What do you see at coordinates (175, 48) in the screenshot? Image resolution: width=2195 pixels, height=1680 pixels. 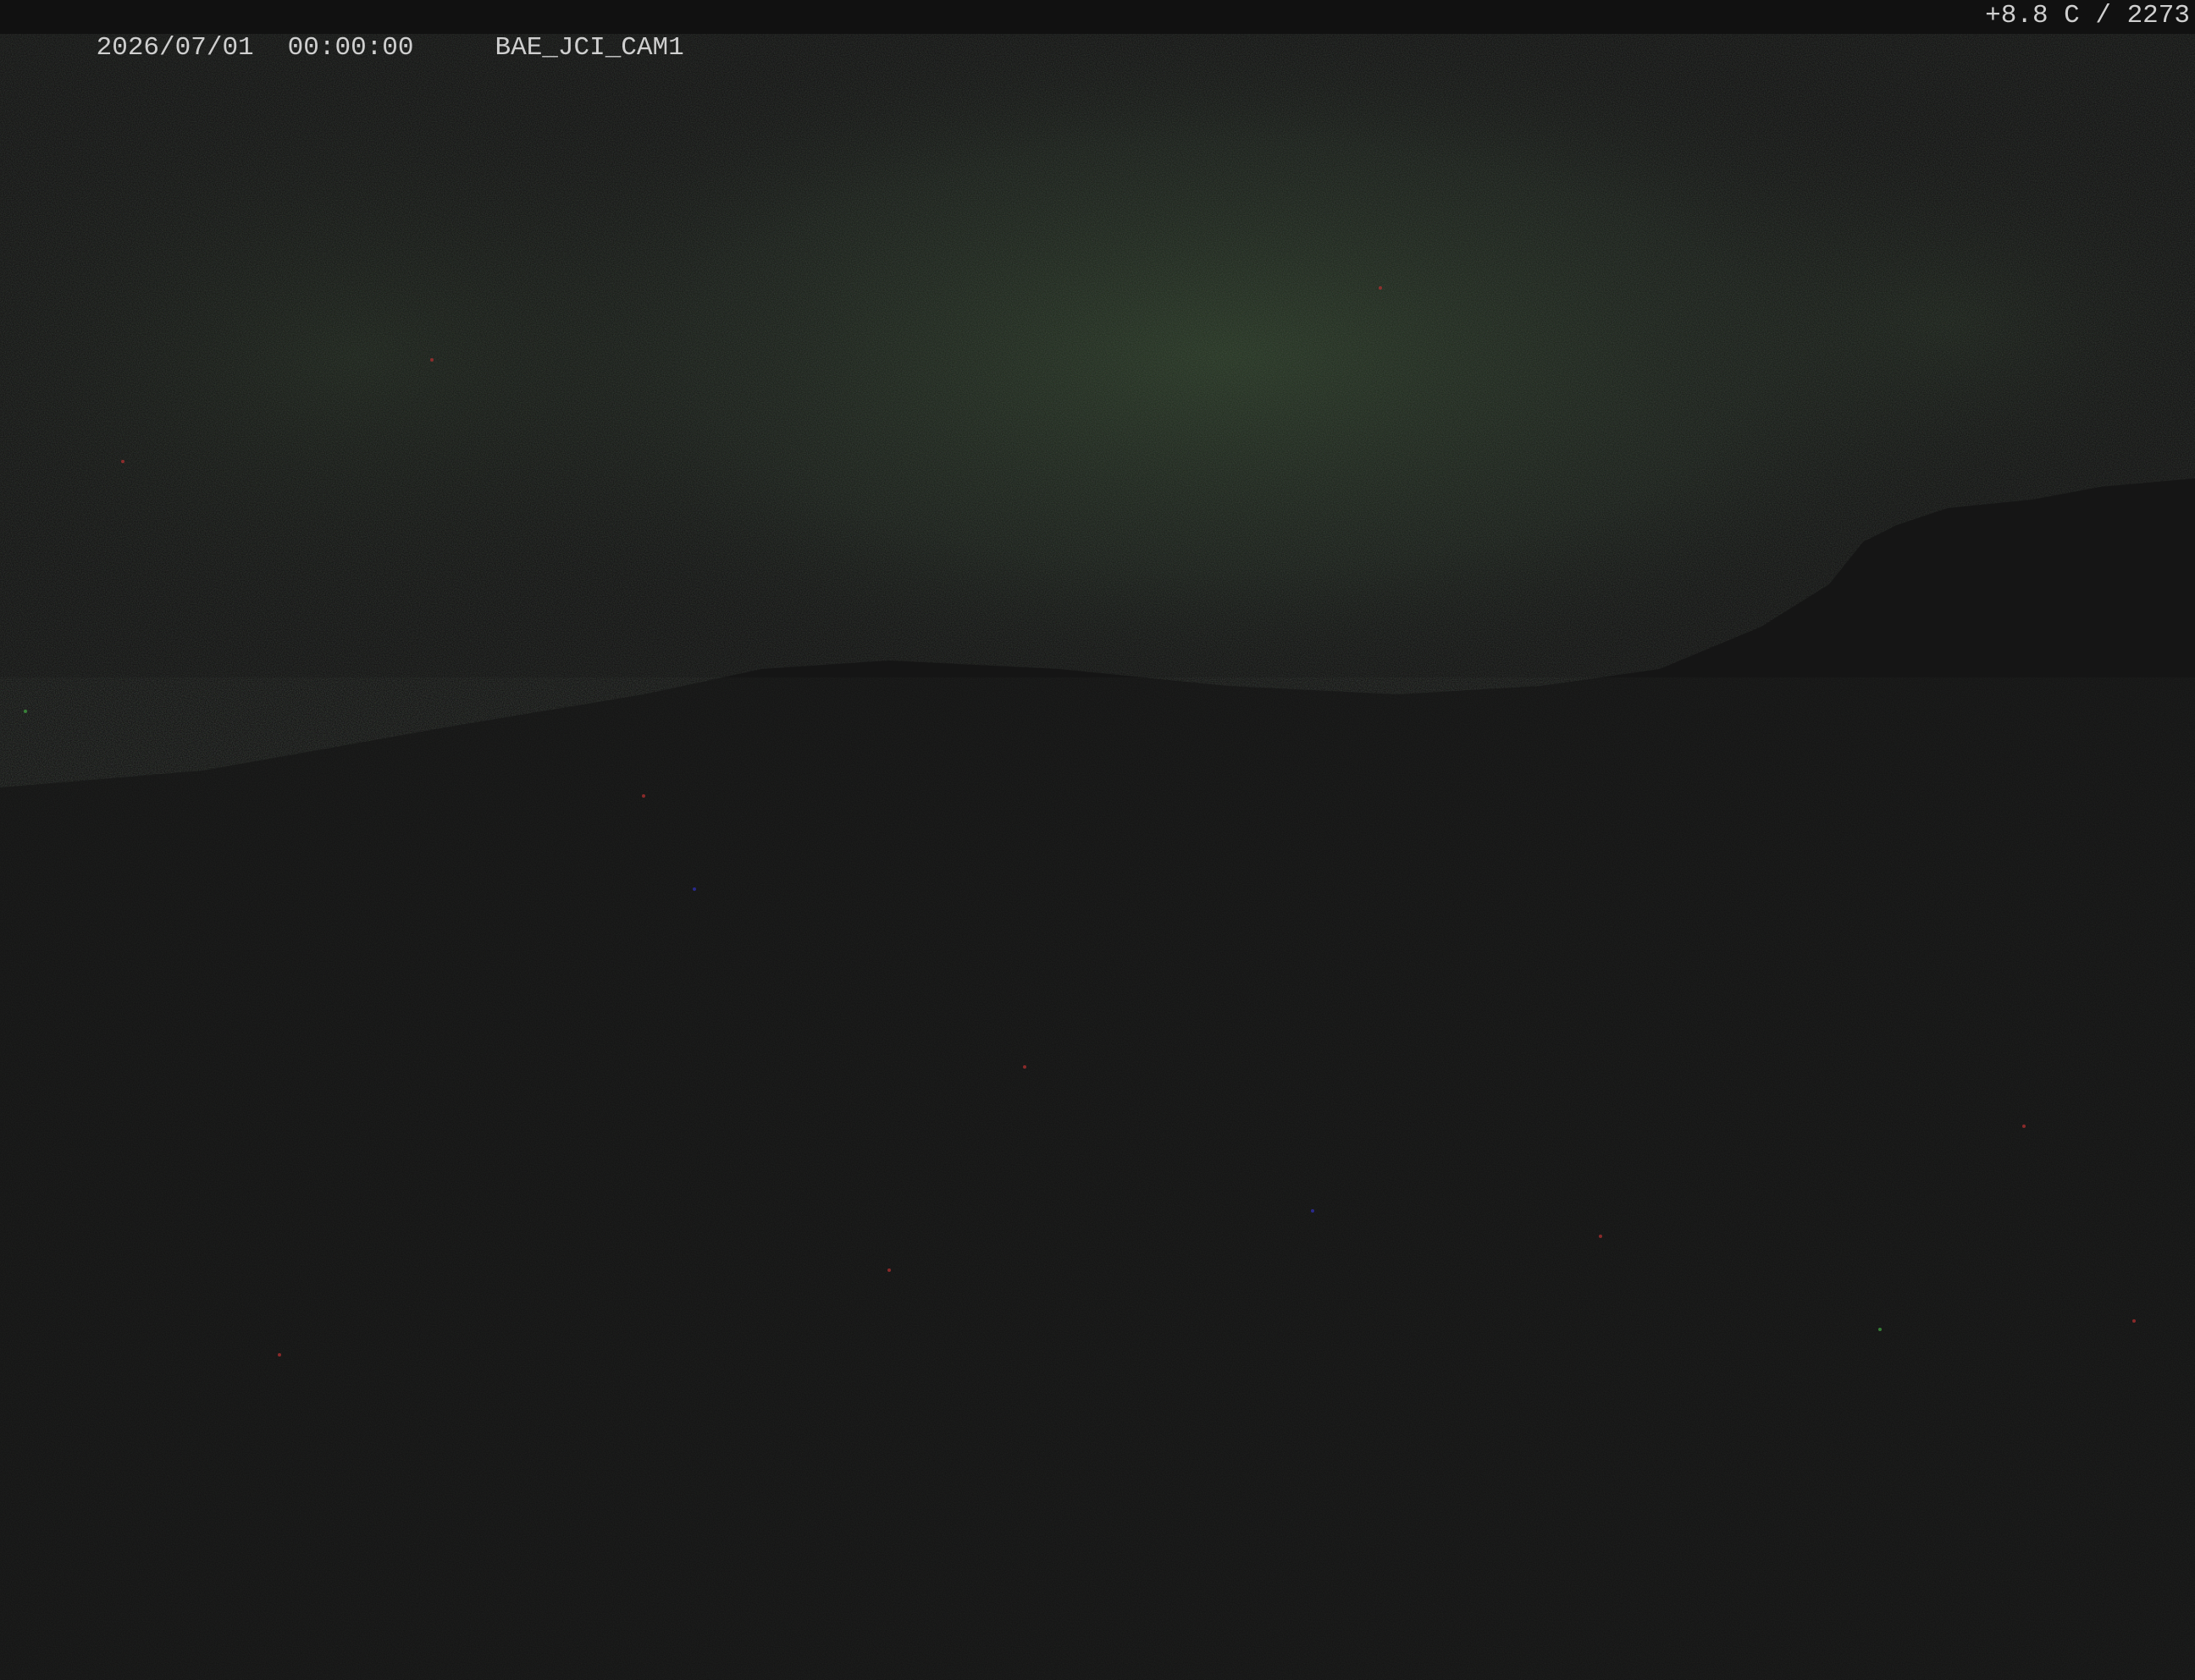 I see `date-stamp: 2026/07/01` at bounding box center [175, 48].